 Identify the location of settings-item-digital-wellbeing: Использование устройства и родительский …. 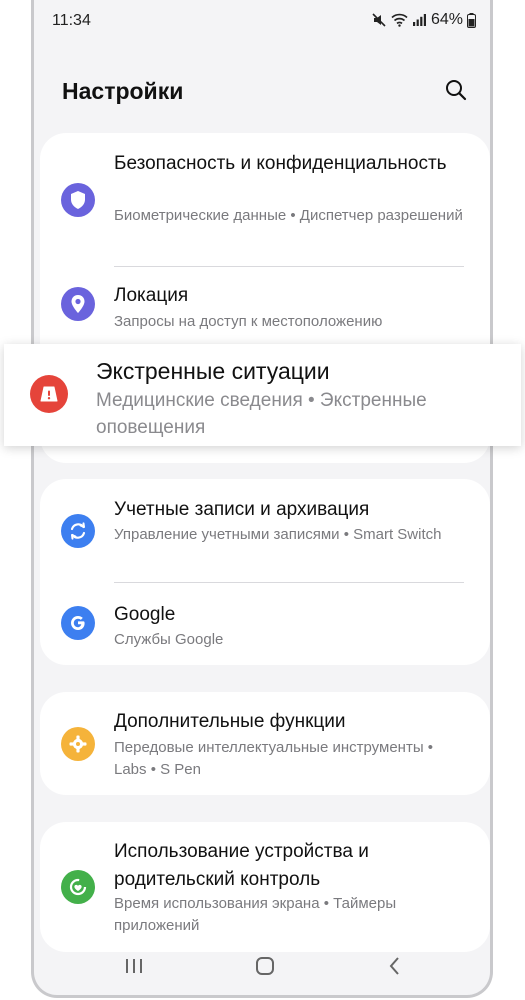
(265, 887).